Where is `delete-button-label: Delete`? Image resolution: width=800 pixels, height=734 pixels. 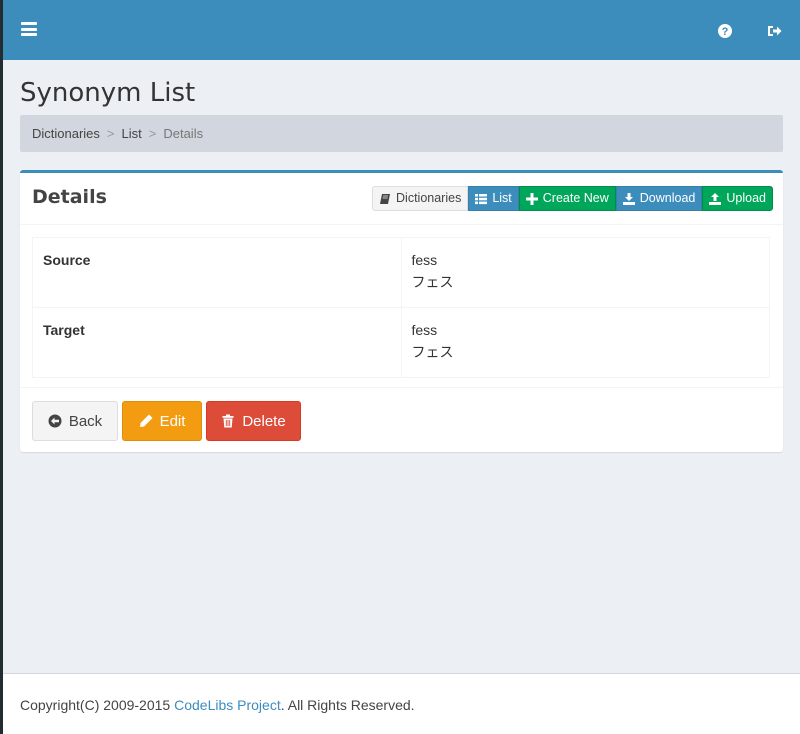
delete-button-label: Delete is located at coordinates (264, 421).